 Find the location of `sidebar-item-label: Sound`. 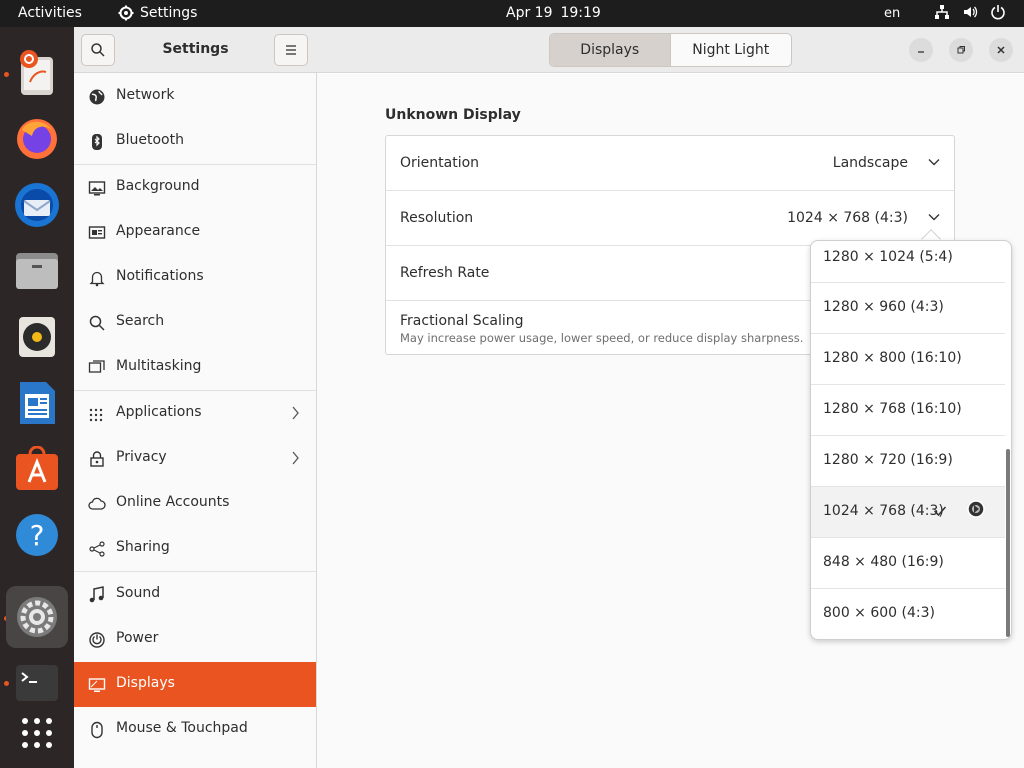

sidebar-item-label: Sound is located at coordinates (138, 593).